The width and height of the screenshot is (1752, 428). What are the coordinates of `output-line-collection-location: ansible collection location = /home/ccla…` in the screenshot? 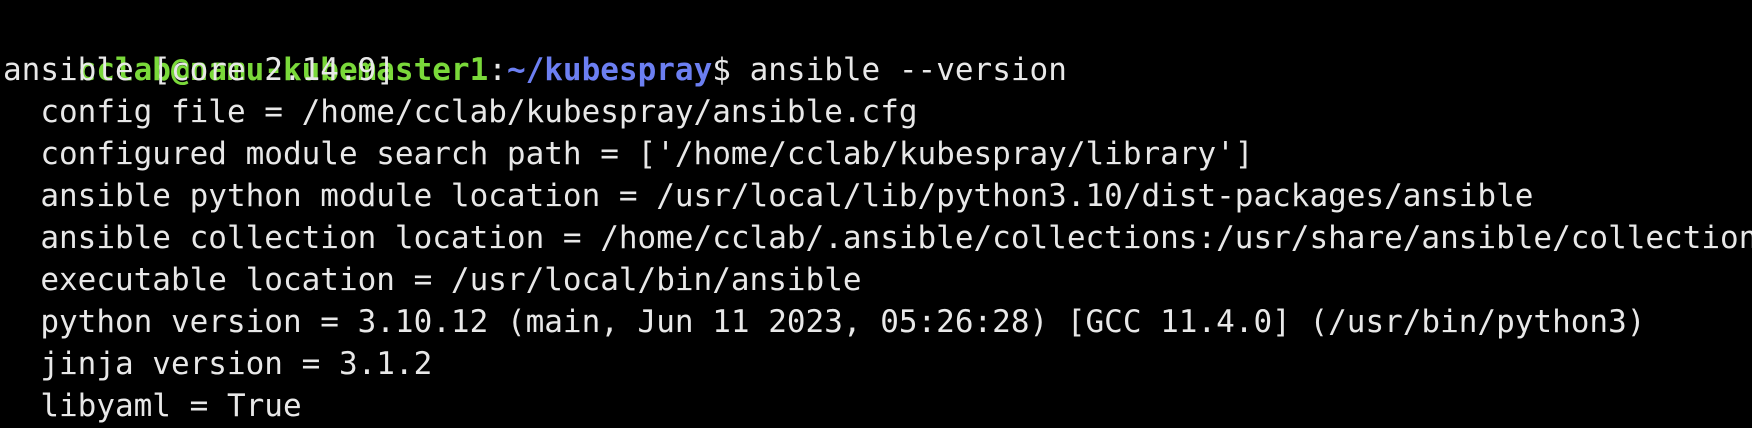 It's located at (877, 238).